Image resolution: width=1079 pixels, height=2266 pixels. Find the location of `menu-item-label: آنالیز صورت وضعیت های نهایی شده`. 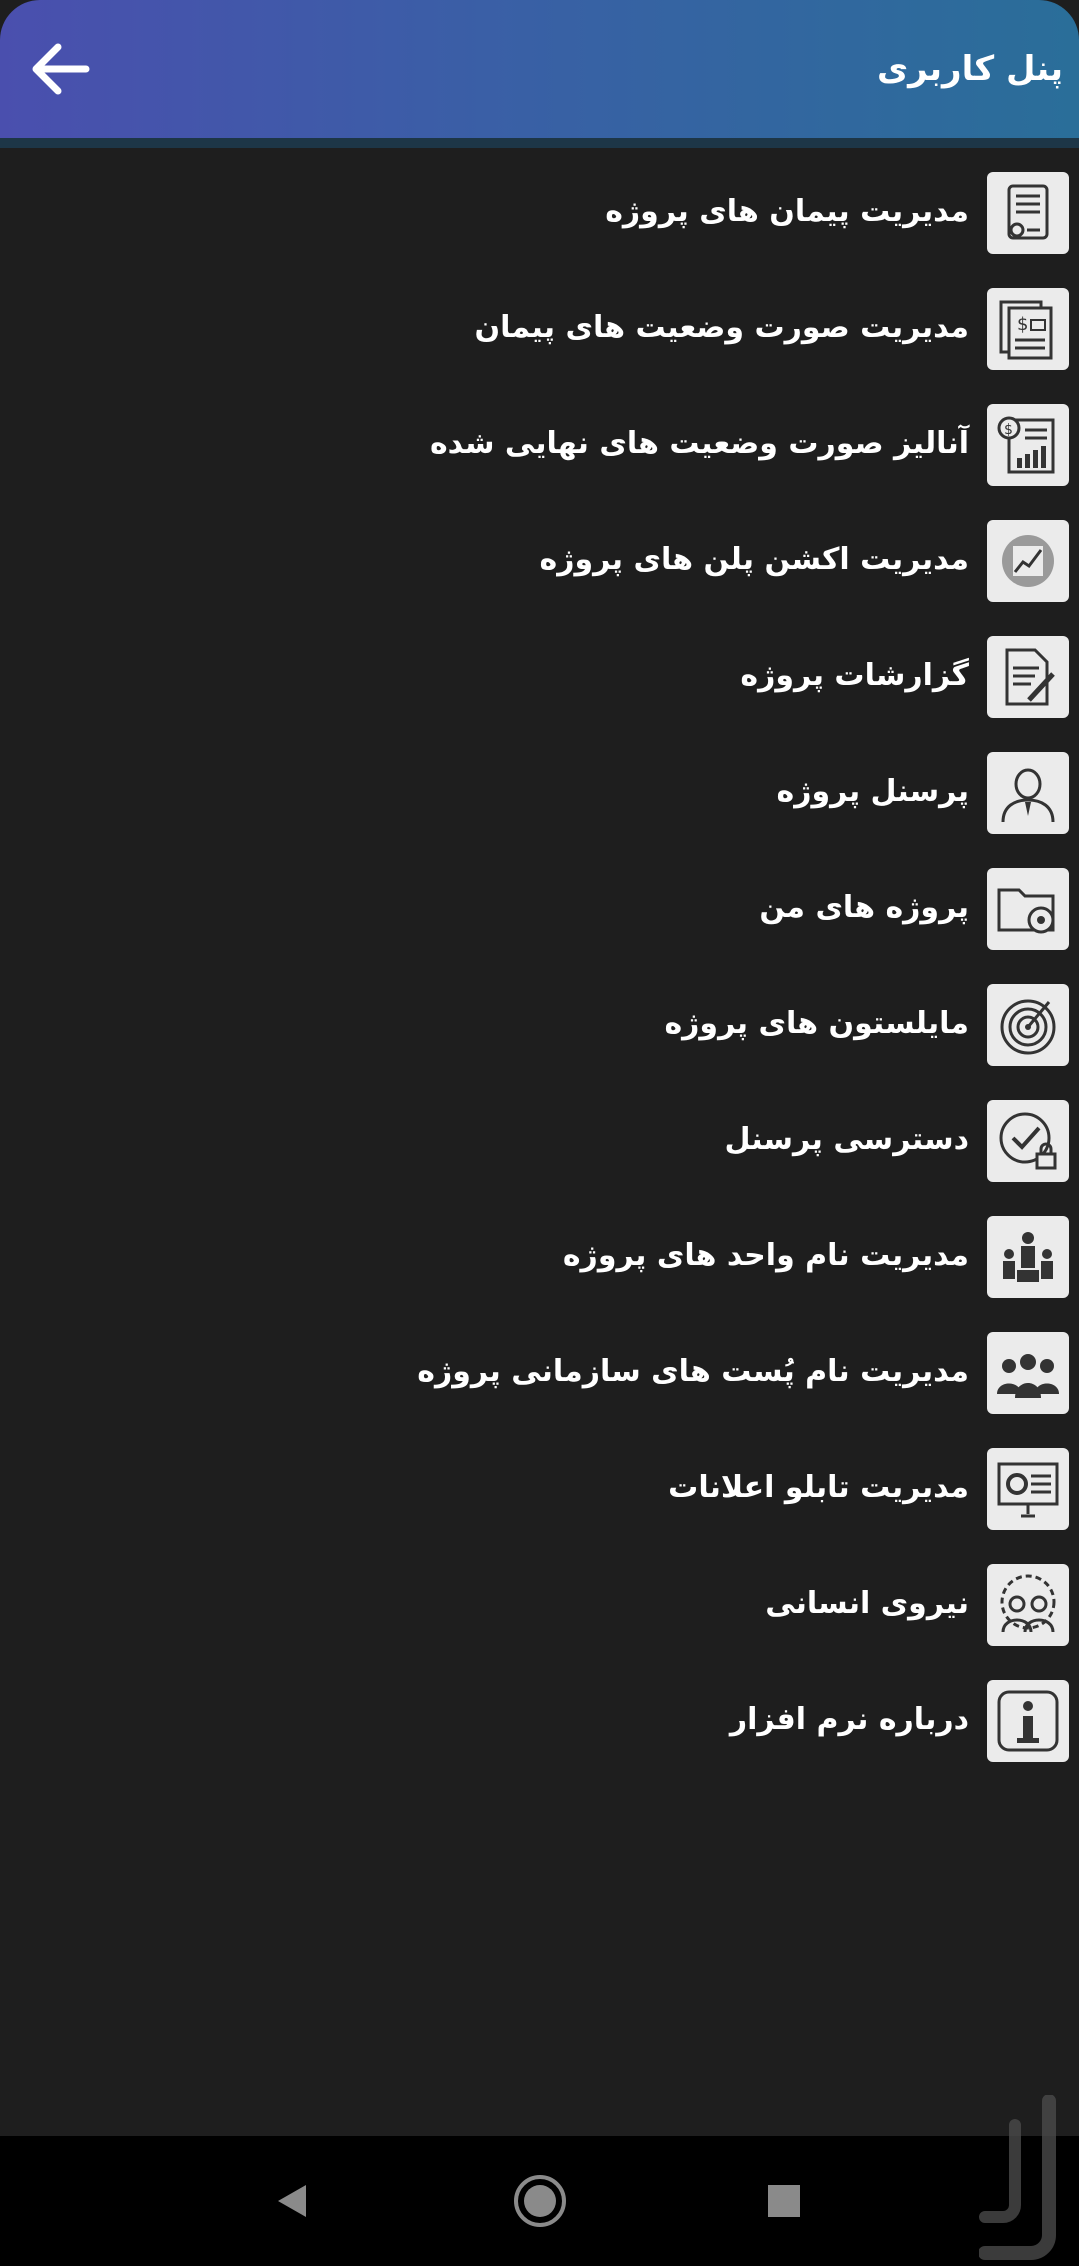

menu-item-label: آنالیز صورت وضعیت های نهایی شده is located at coordinates (699, 443).